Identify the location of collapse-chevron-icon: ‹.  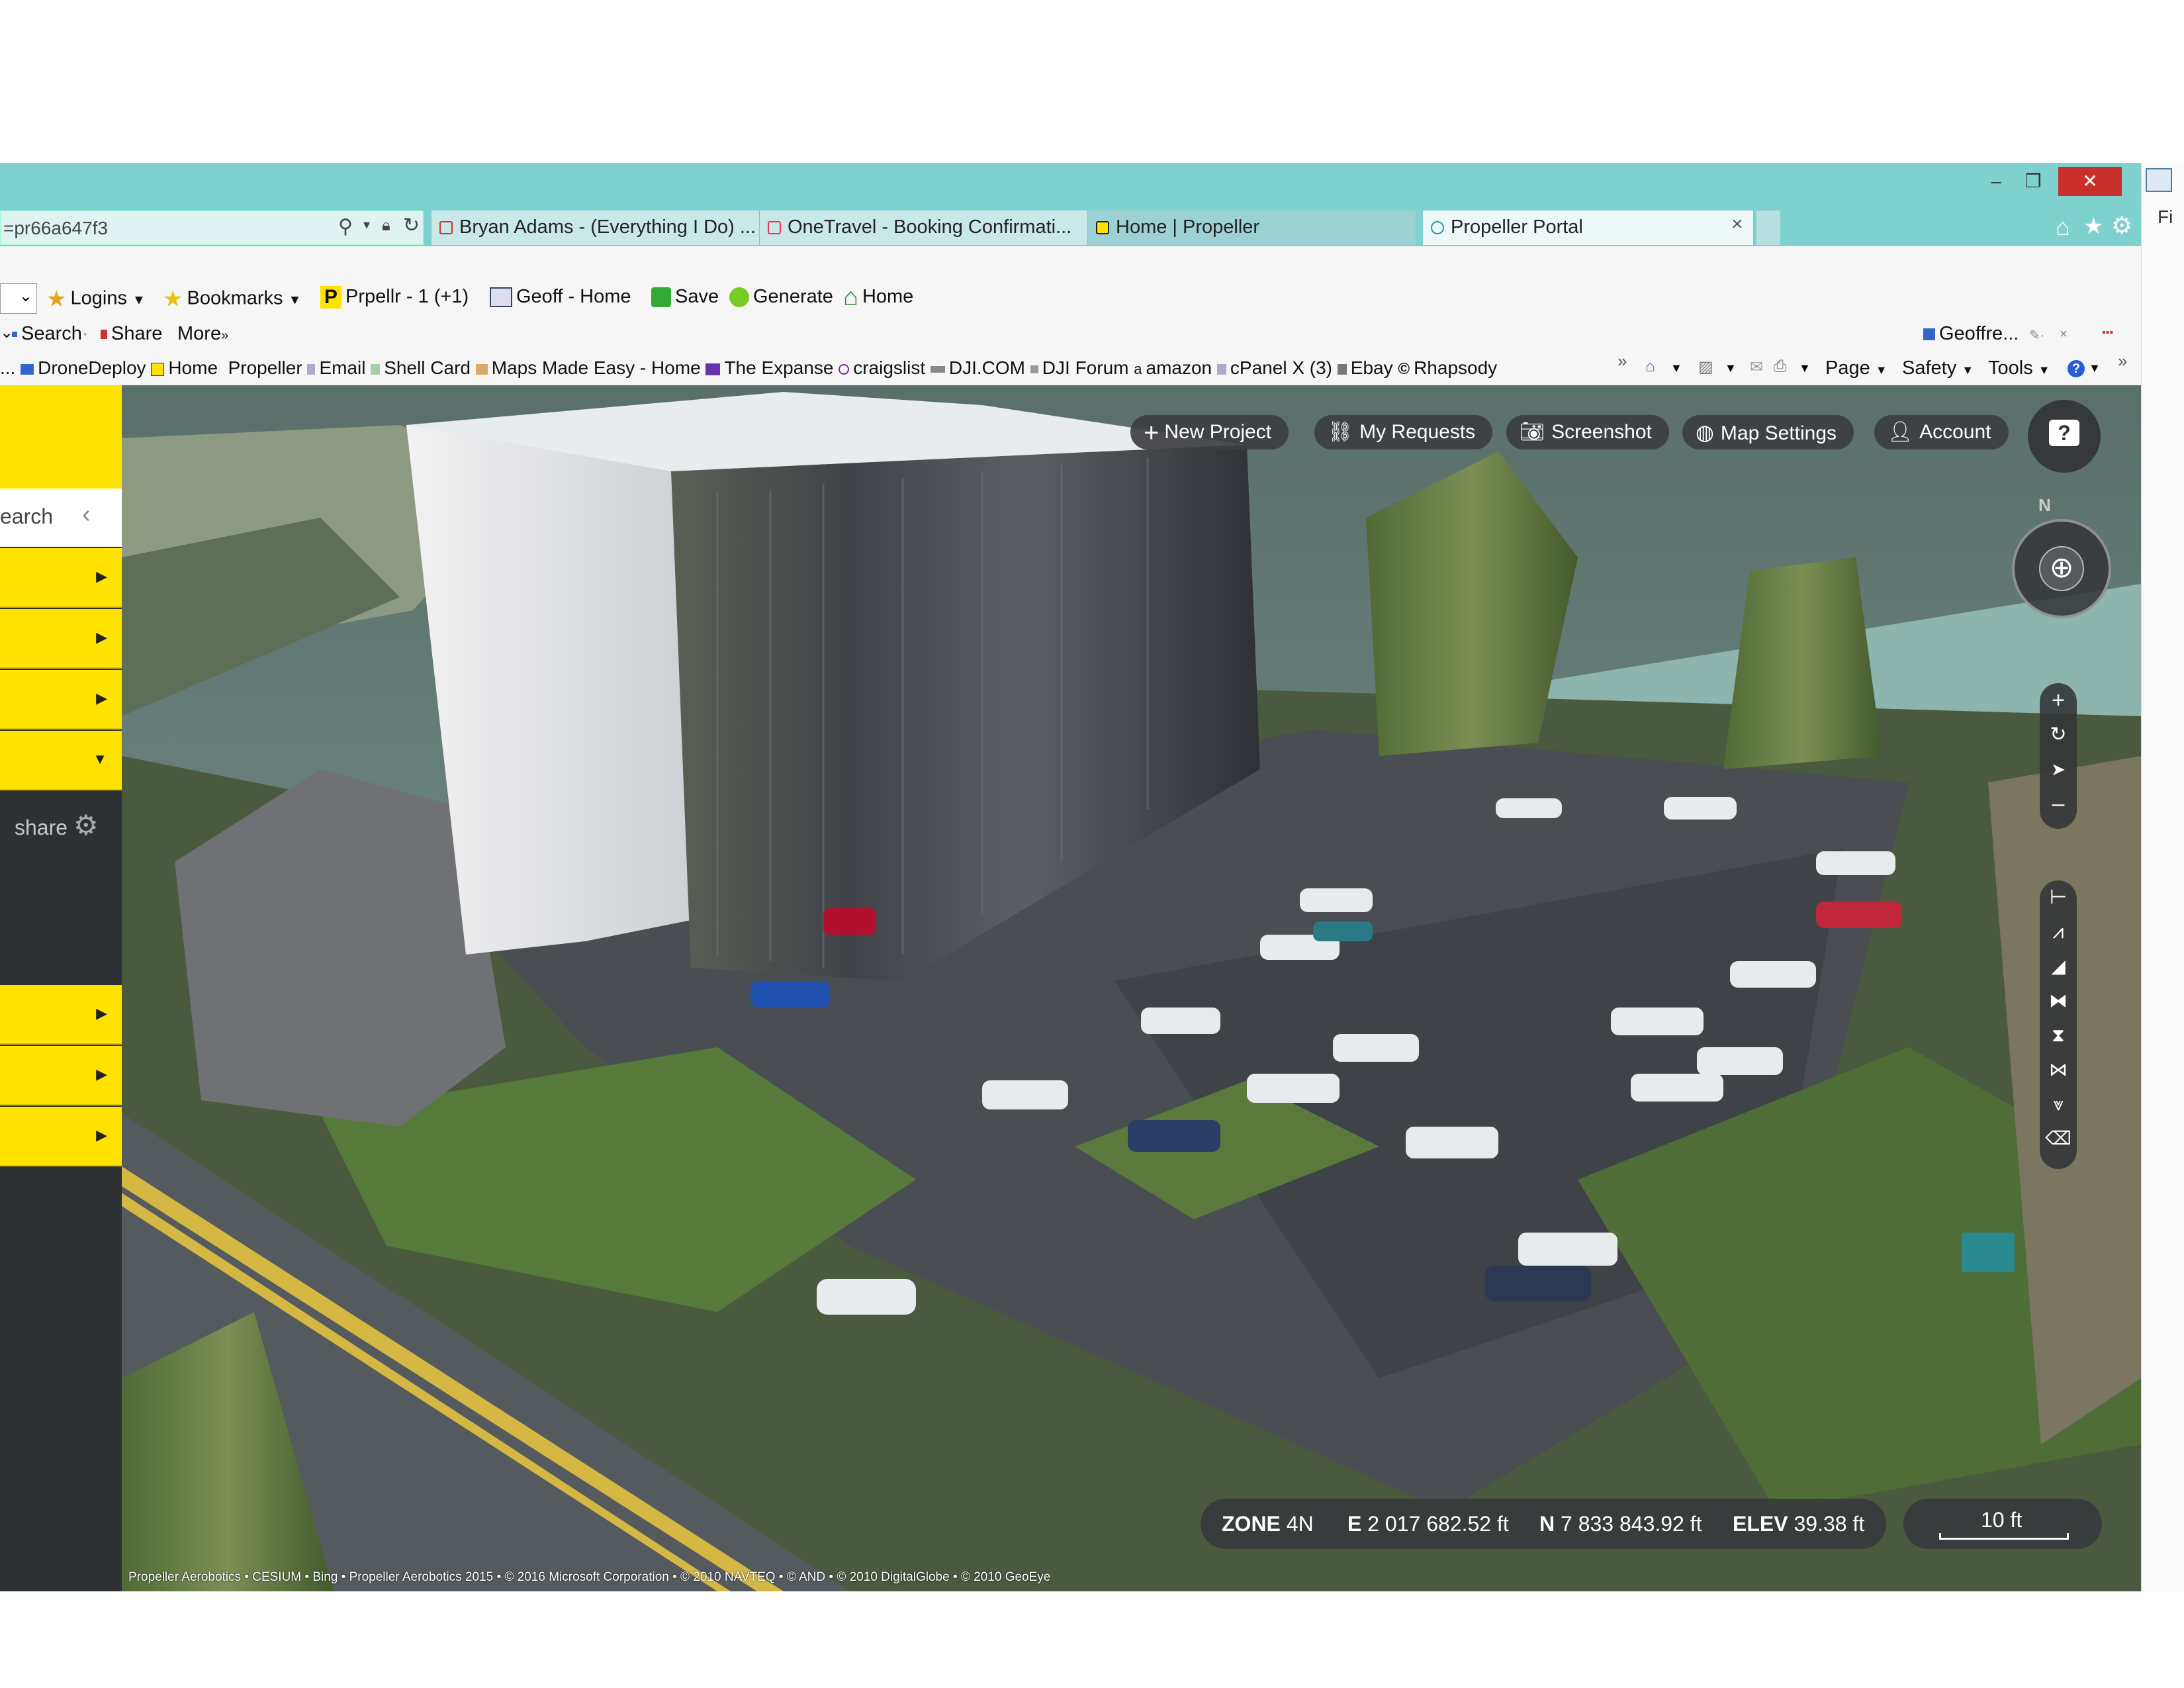
(87, 514).